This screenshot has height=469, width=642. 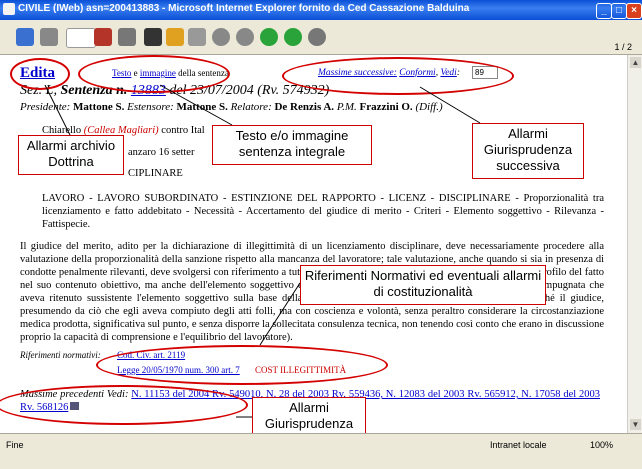 What do you see at coordinates (601, 445) in the screenshot?
I see `zoom-text: 100%` at bounding box center [601, 445].